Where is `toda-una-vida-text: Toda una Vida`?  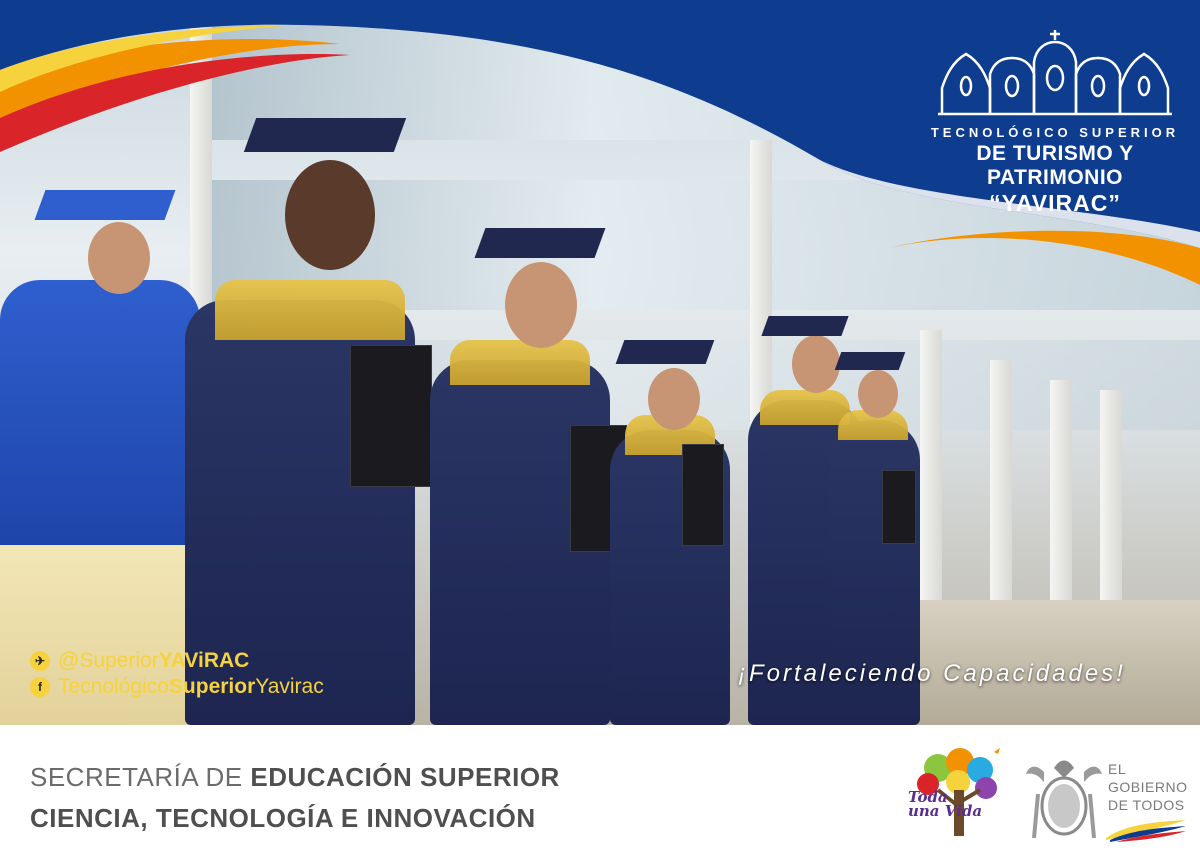
toda-una-vida-text: Toda una Vida is located at coordinates (957, 810).